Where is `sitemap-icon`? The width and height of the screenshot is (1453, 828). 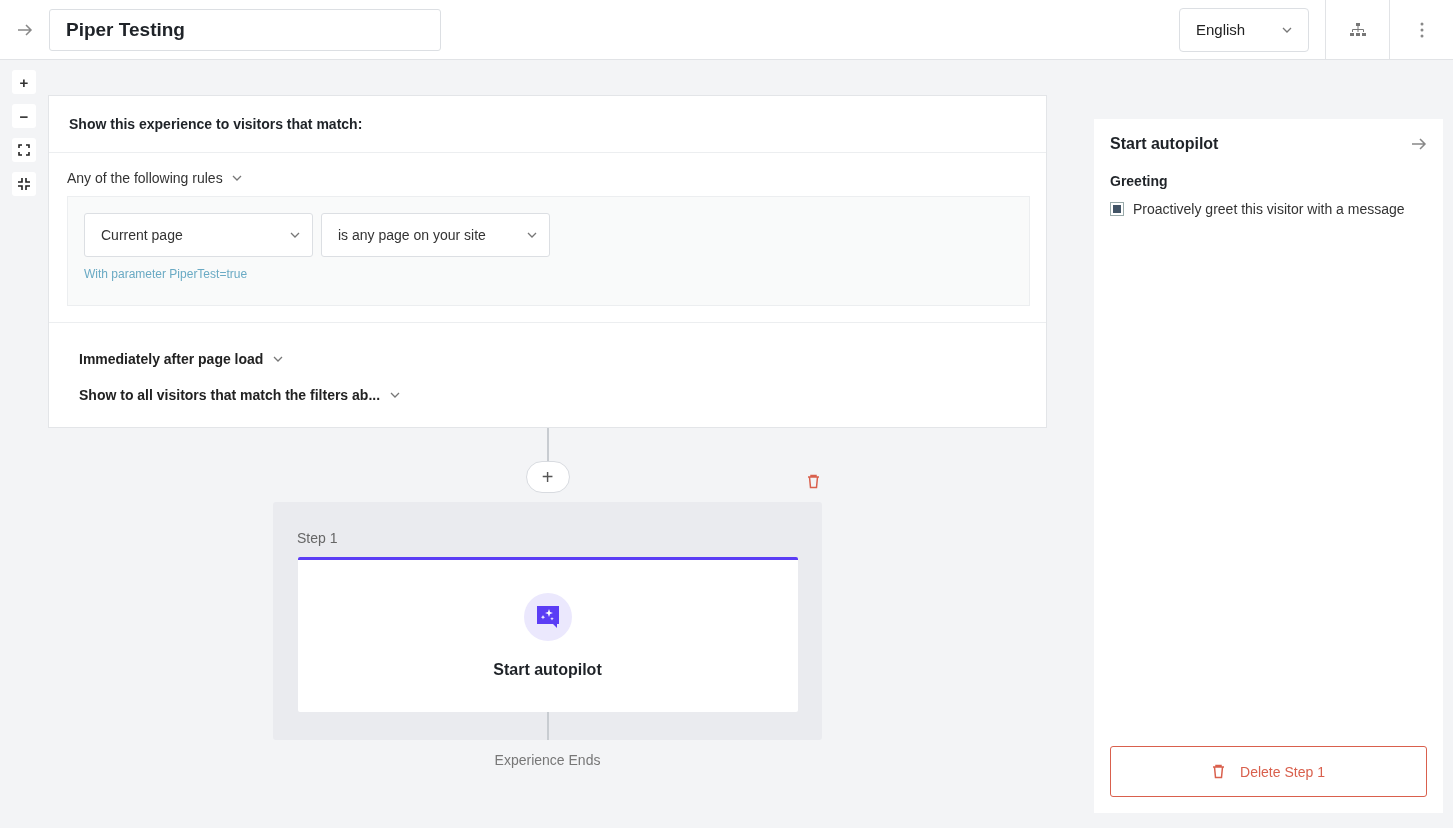 sitemap-icon is located at coordinates (1357, 29).